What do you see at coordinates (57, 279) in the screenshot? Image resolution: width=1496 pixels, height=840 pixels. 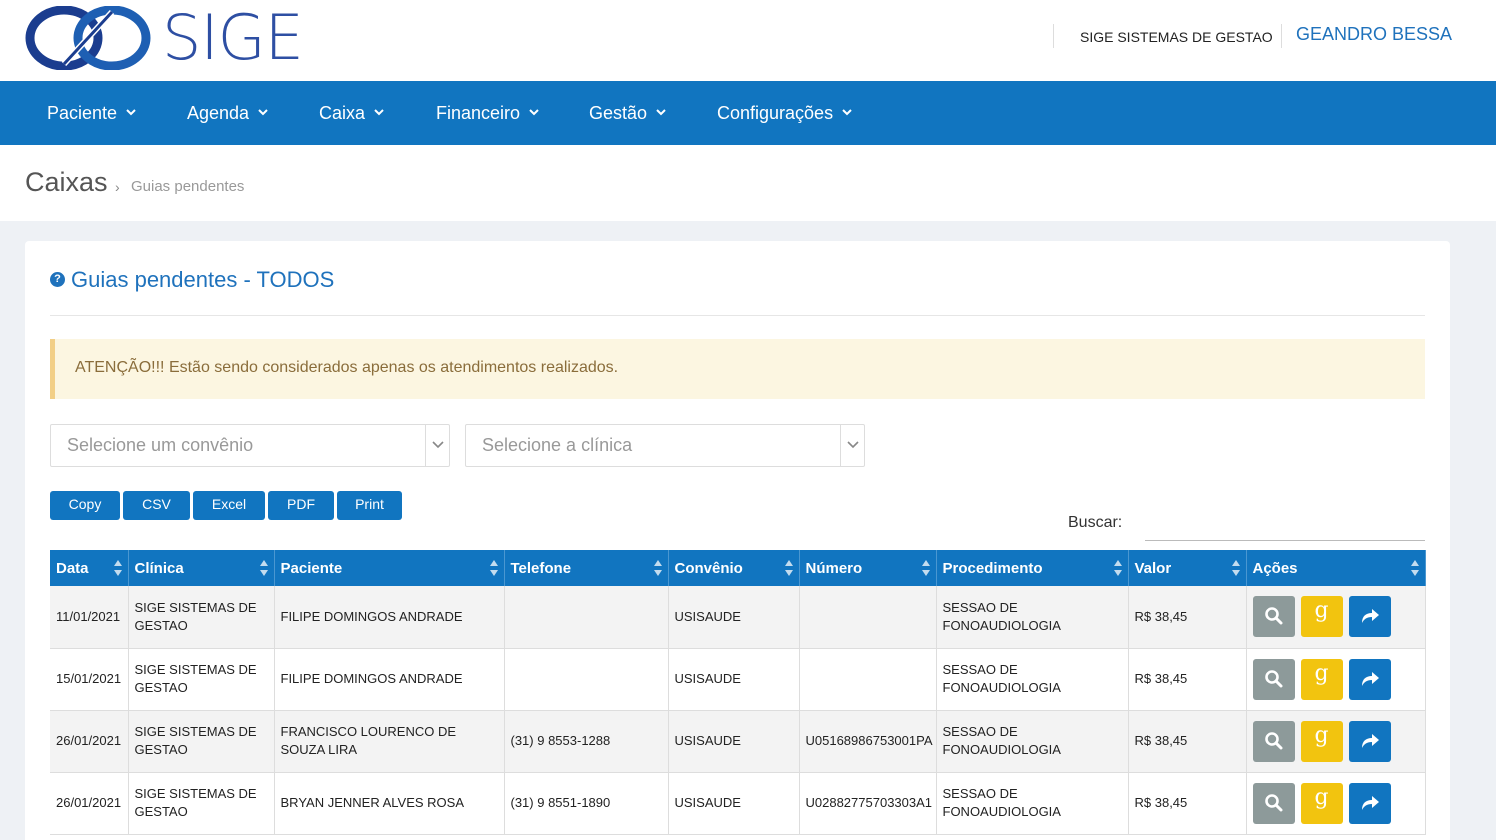 I see `help-circle-icon: ?` at bounding box center [57, 279].